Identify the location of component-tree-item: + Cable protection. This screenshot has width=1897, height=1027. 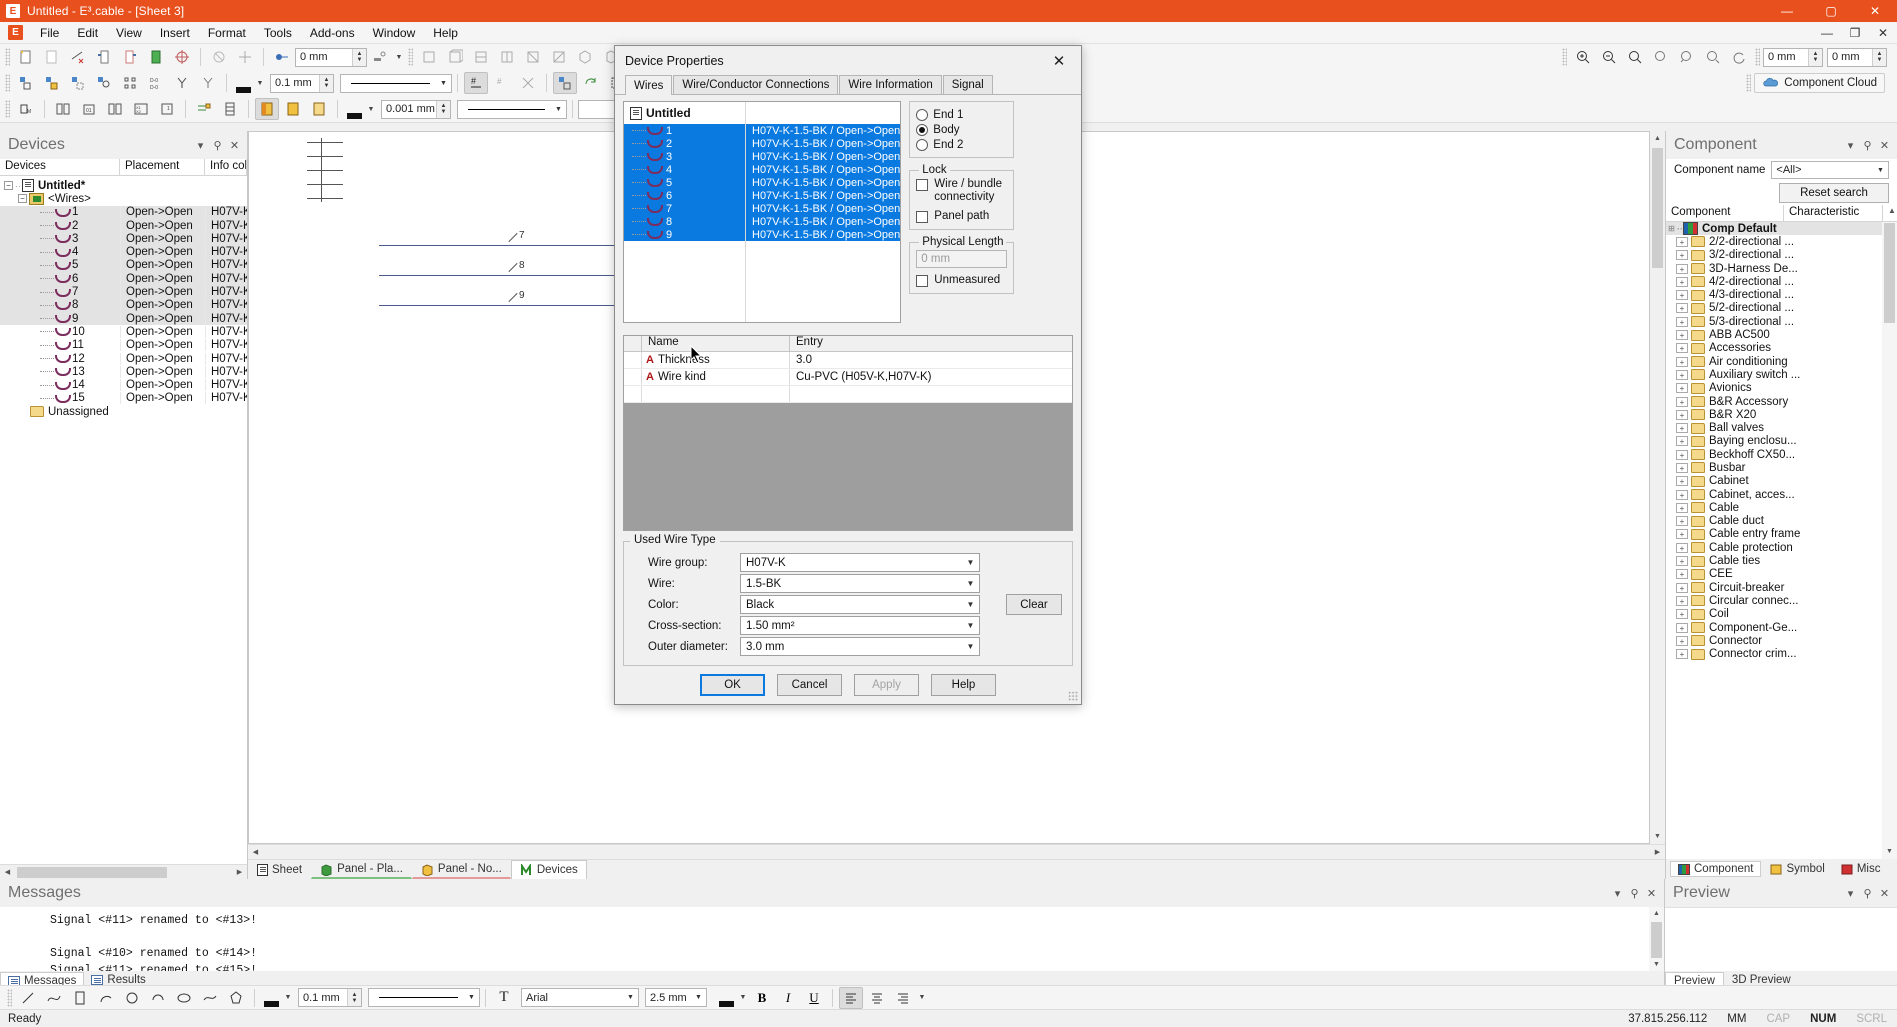
(1774, 547).